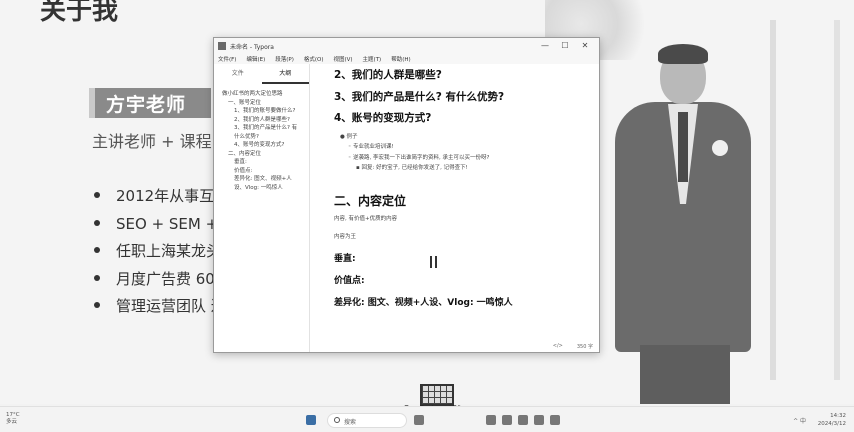 The width and height of the screenshot is (854, 432). What do you see at coordinates (507, 420) in the screenshot?
I see `file-explorer-icon` at bounding box center [507, 420].